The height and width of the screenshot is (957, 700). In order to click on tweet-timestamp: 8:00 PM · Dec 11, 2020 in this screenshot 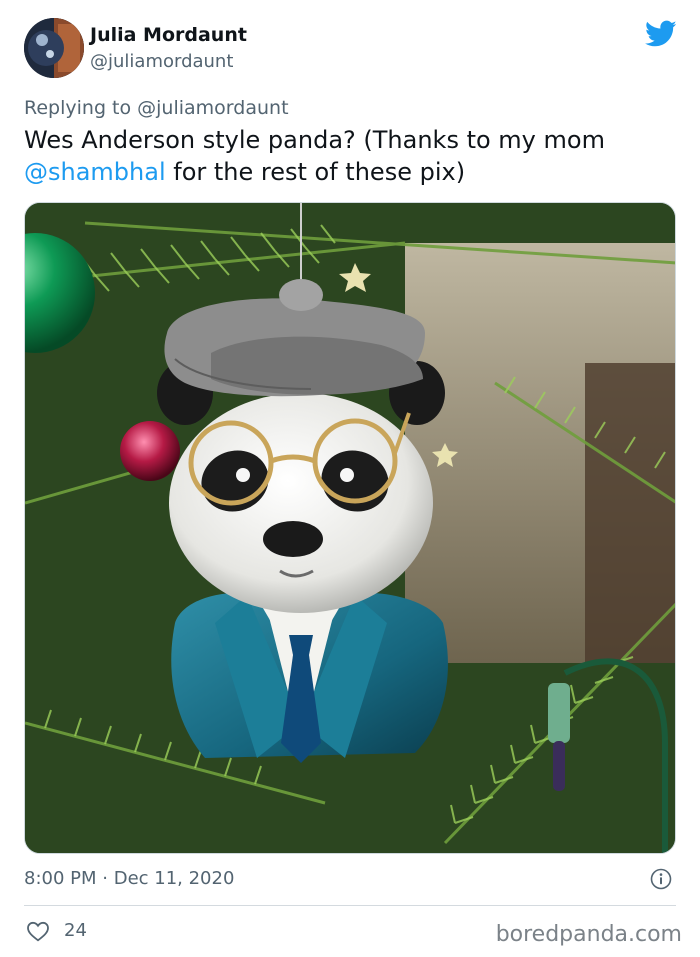, I will do `click(129, 879)`.